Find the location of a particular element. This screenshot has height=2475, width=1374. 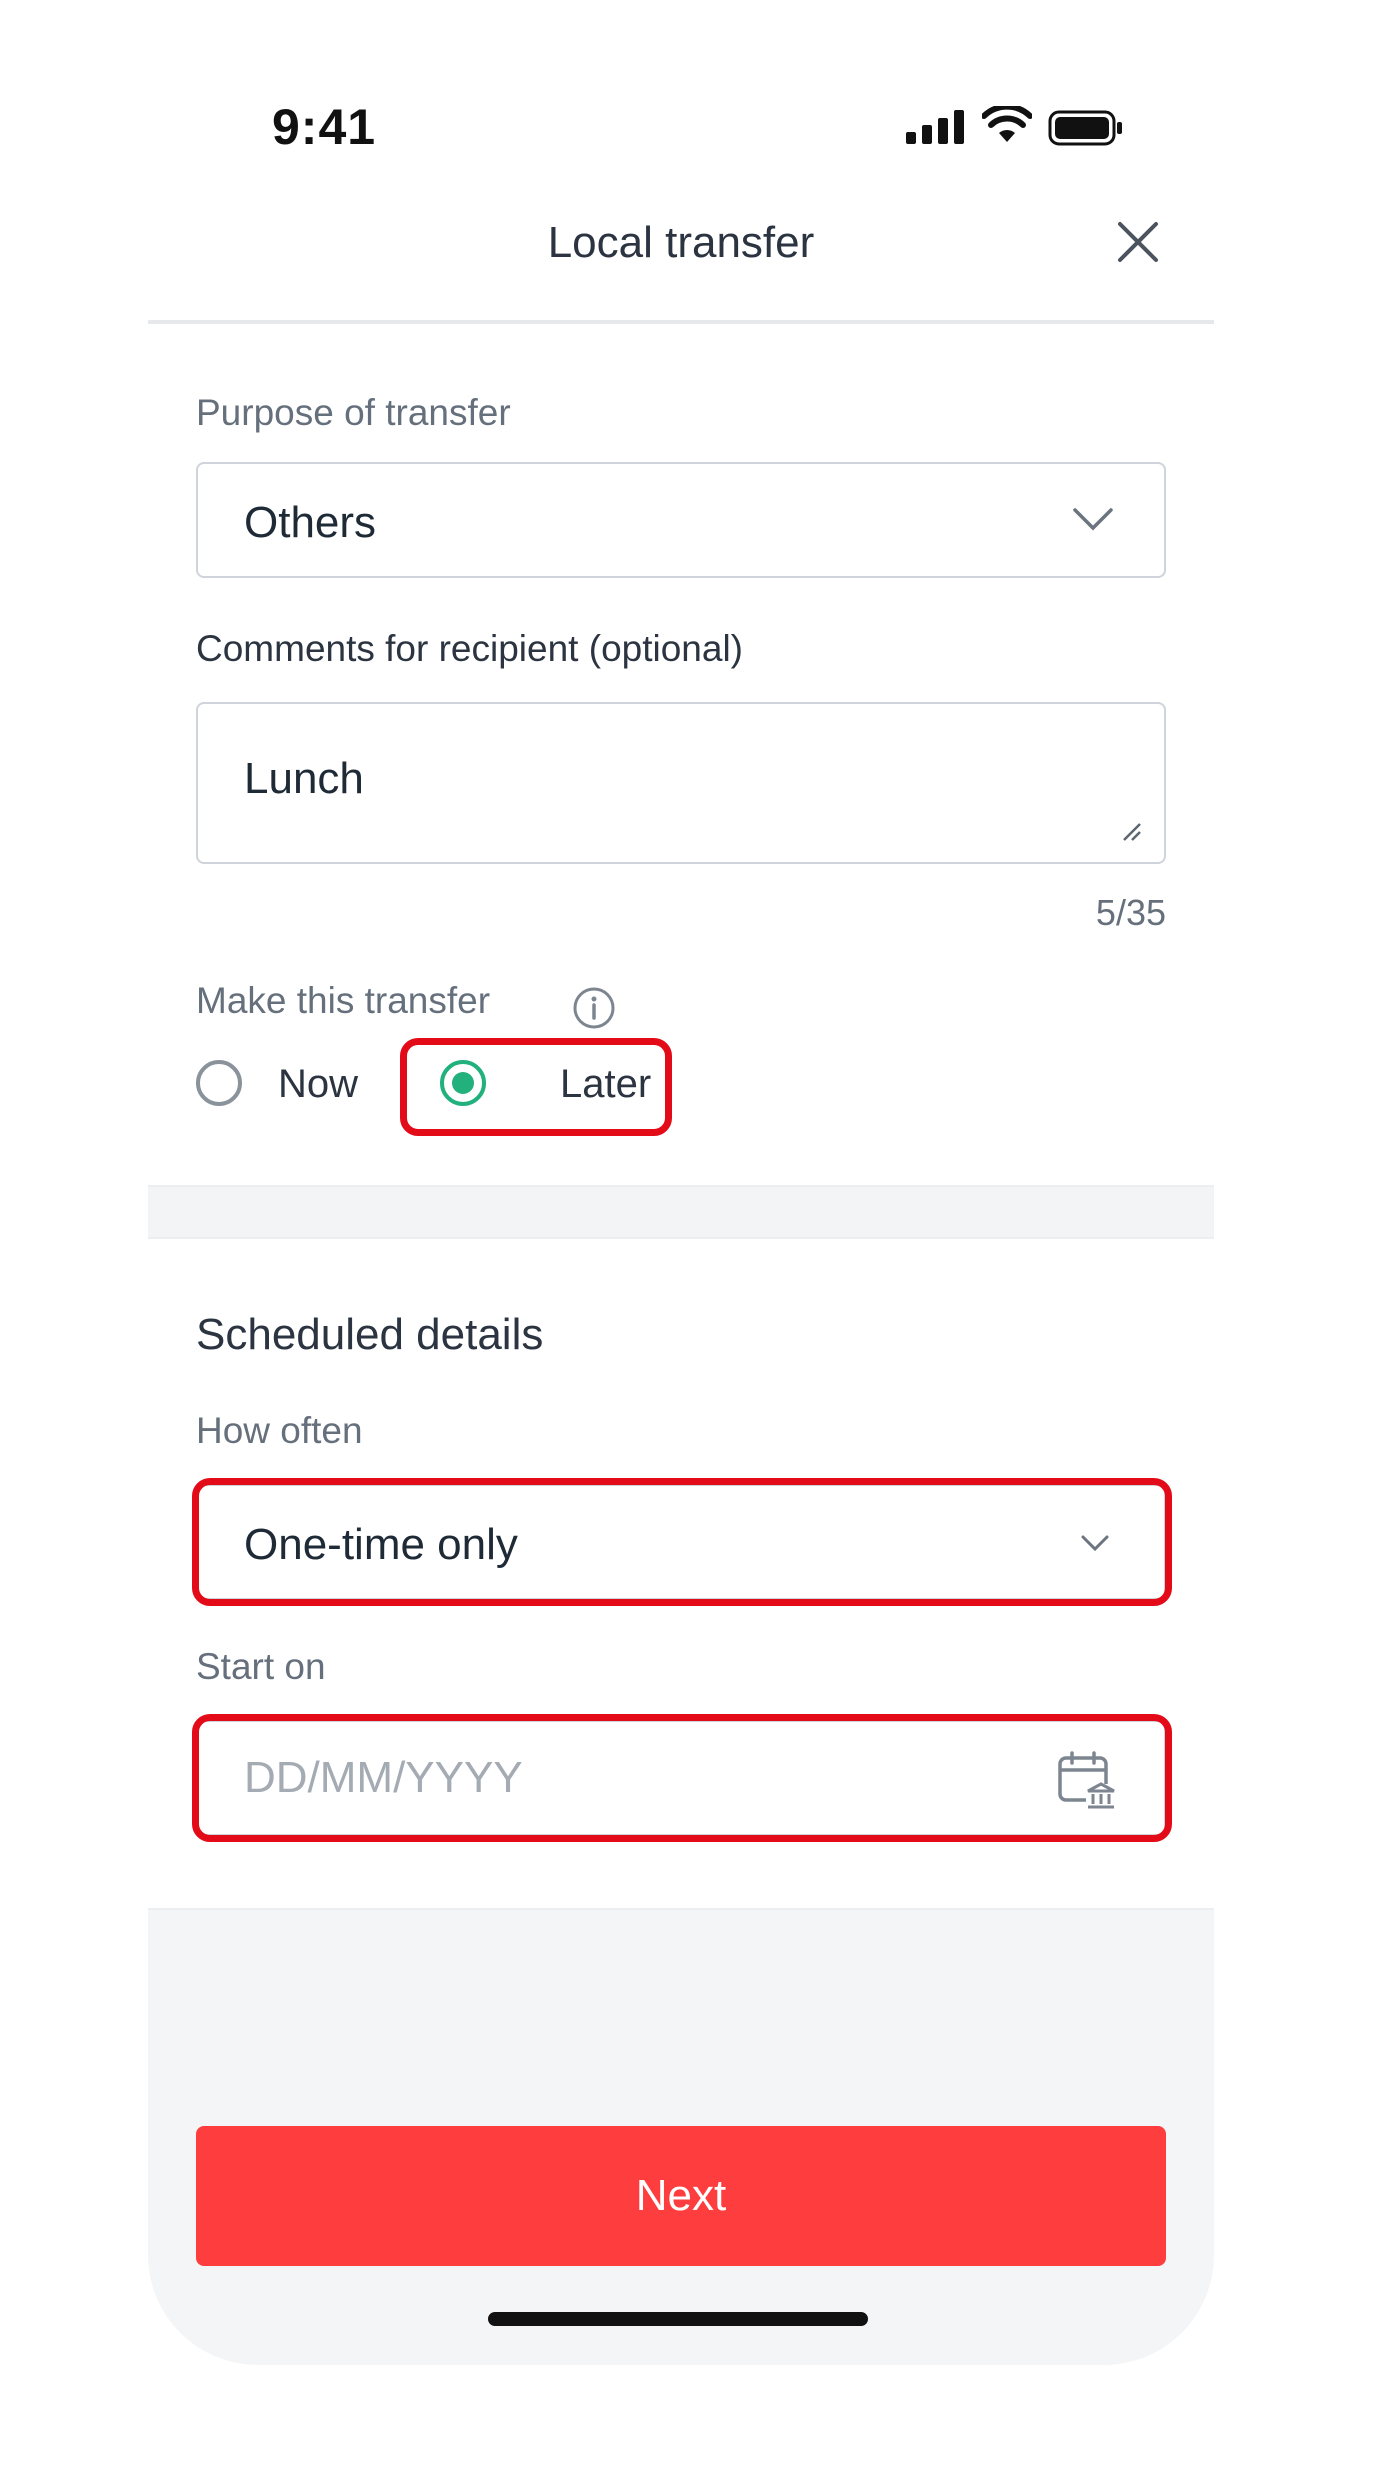

purpose-value: Others is located at coordinates (310, 522).